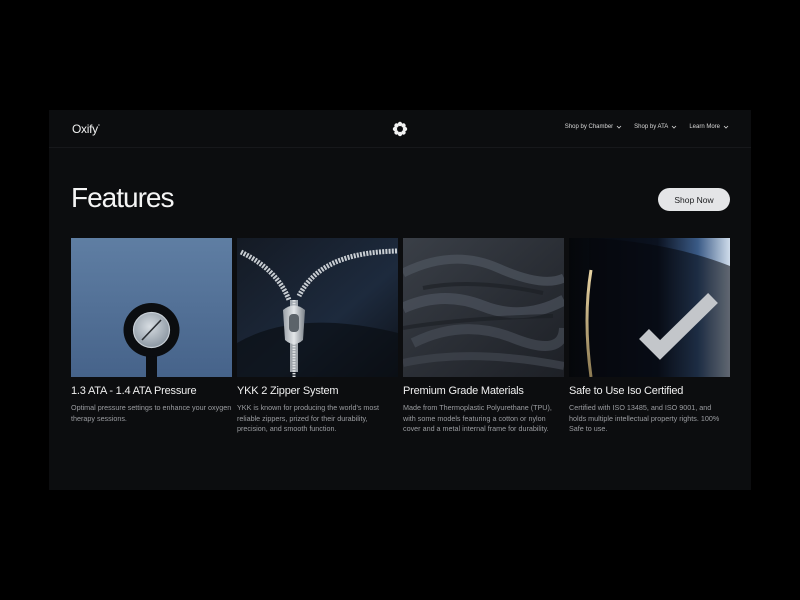 The width and height of the screenshot is (800, 600). I want to click on nav-learn-more: Learn More, so click(709, 127).